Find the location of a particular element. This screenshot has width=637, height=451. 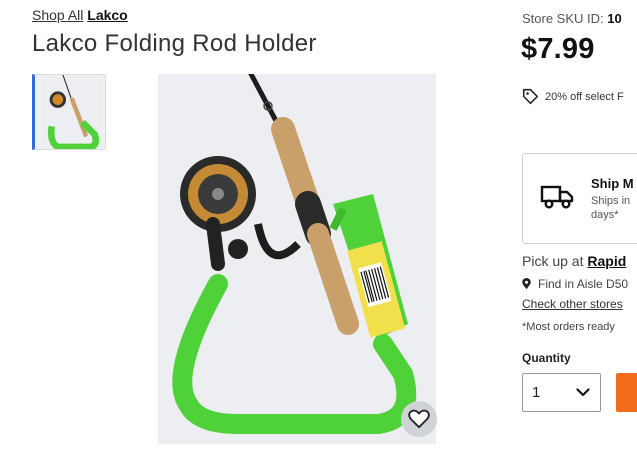

chevron-down-icon is located at coordinates (583, 392).